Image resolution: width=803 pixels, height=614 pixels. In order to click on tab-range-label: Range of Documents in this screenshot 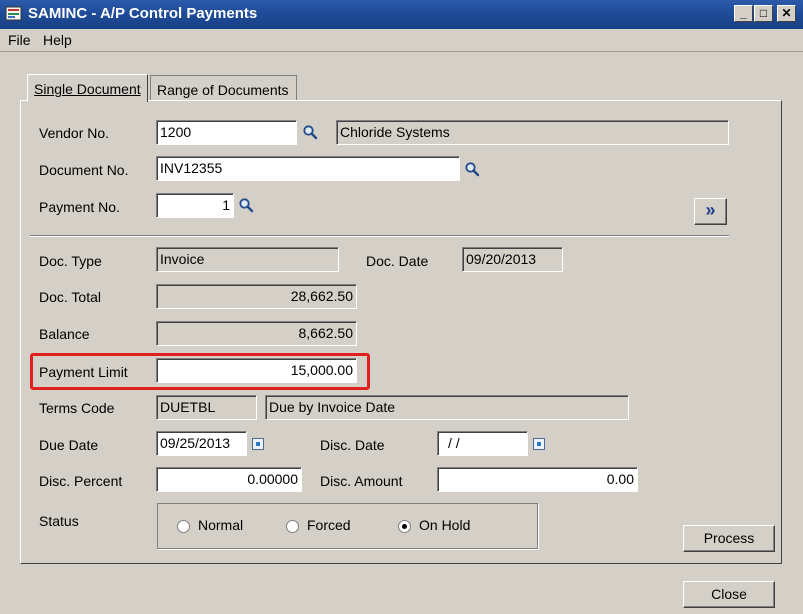, I will do `click(223, 90)`.